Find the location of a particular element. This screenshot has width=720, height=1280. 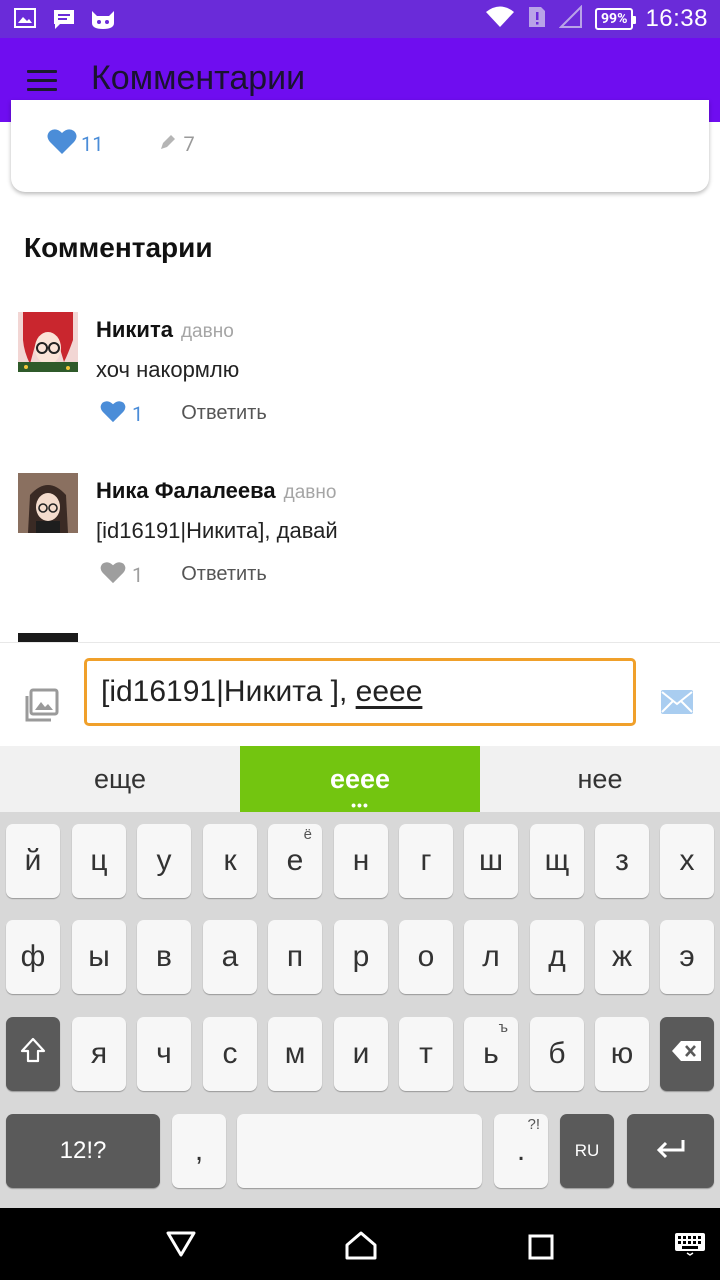

gallery-icon is located at coordinates (26, 19).